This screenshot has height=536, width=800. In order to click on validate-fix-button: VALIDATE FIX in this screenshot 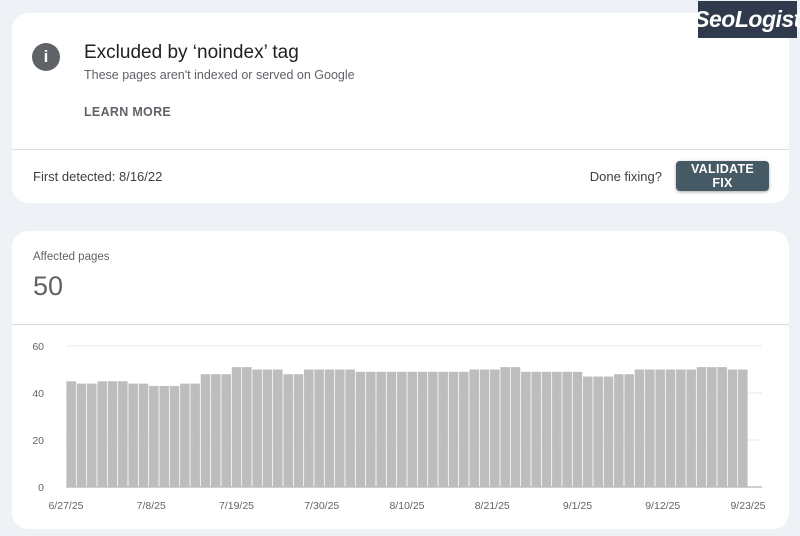, I will do `click(722, 176)`.